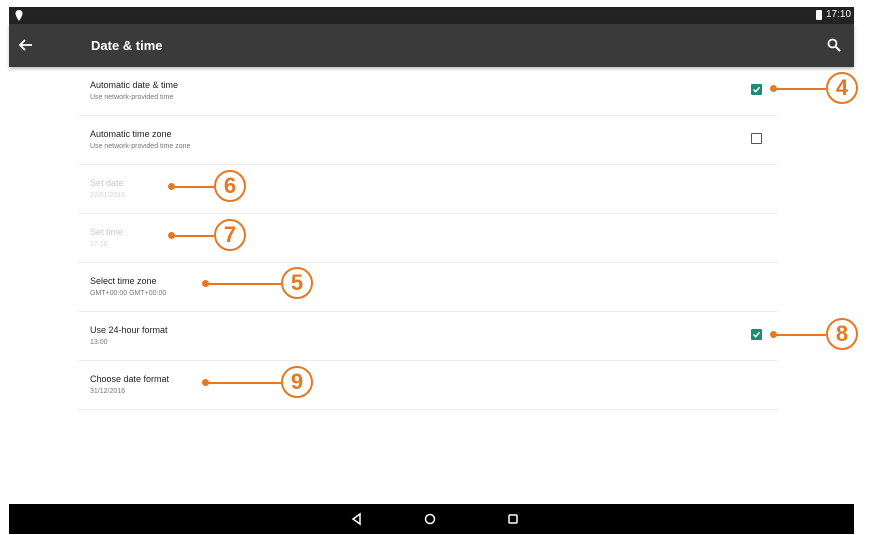 The height and width of the screenshot is (535, 888). What do you see at coordinates (428, 287) in the screenshot?
I see `setting-select-time-zone: Select time zone GMT+00:00 GMT+00:00` at bounding box center [428, 287].